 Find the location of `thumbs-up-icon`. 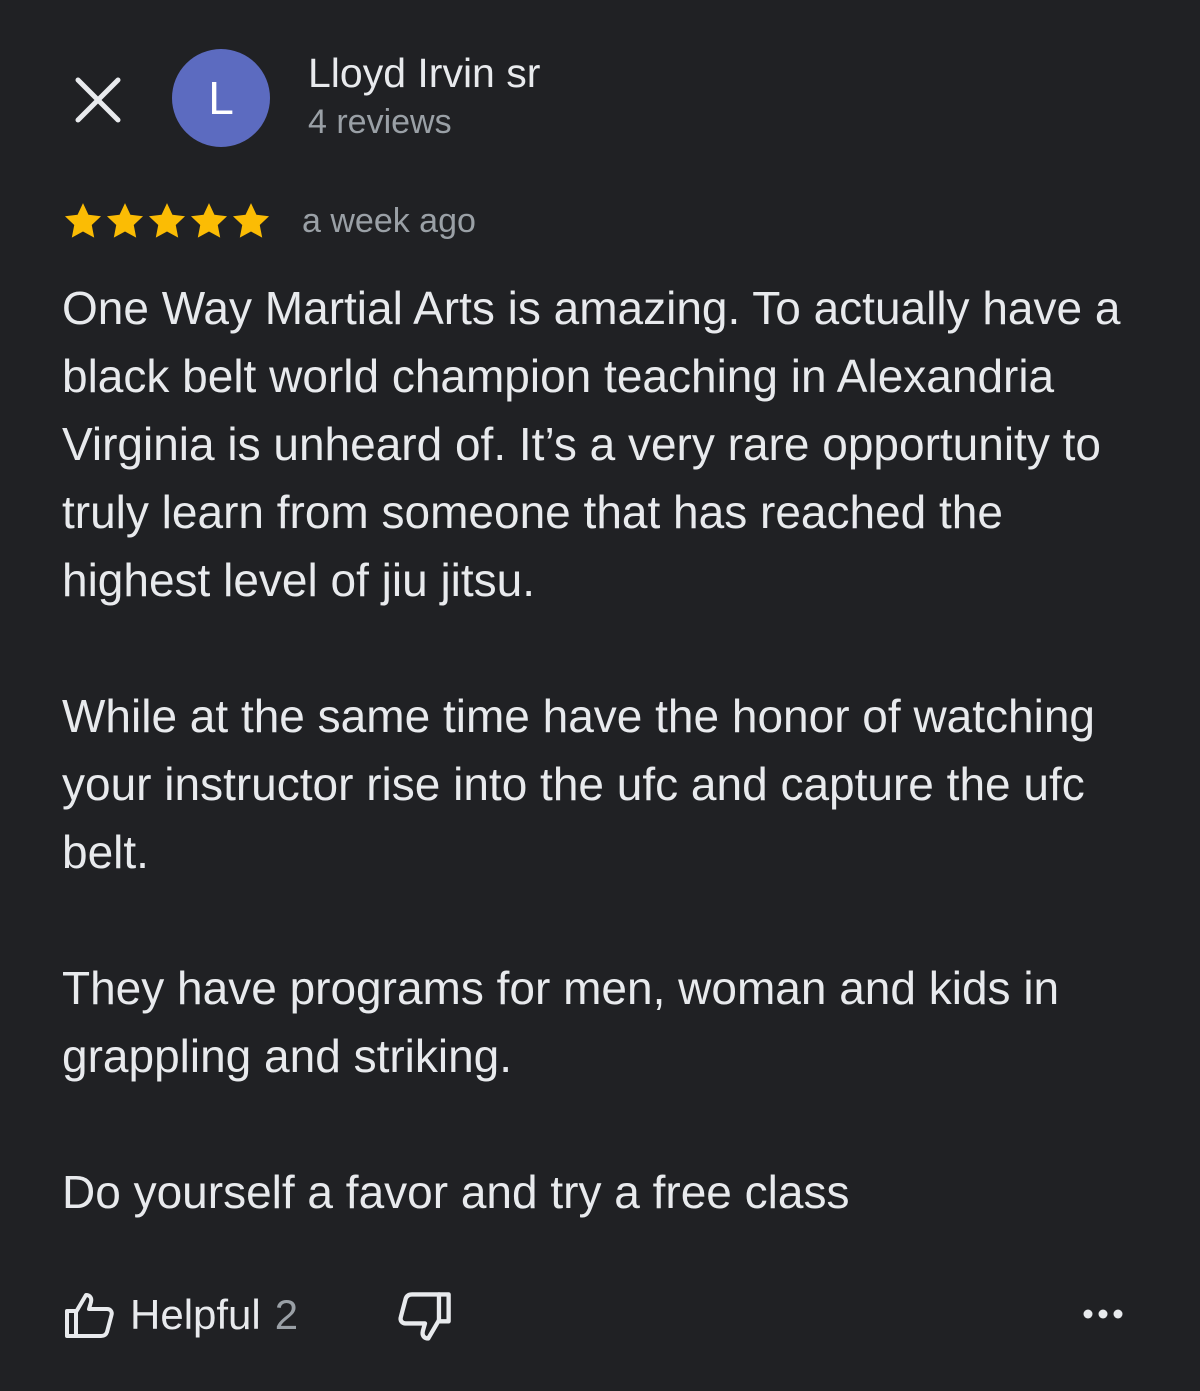

thumbs-up-icon is located at coordinates (89, 1315).